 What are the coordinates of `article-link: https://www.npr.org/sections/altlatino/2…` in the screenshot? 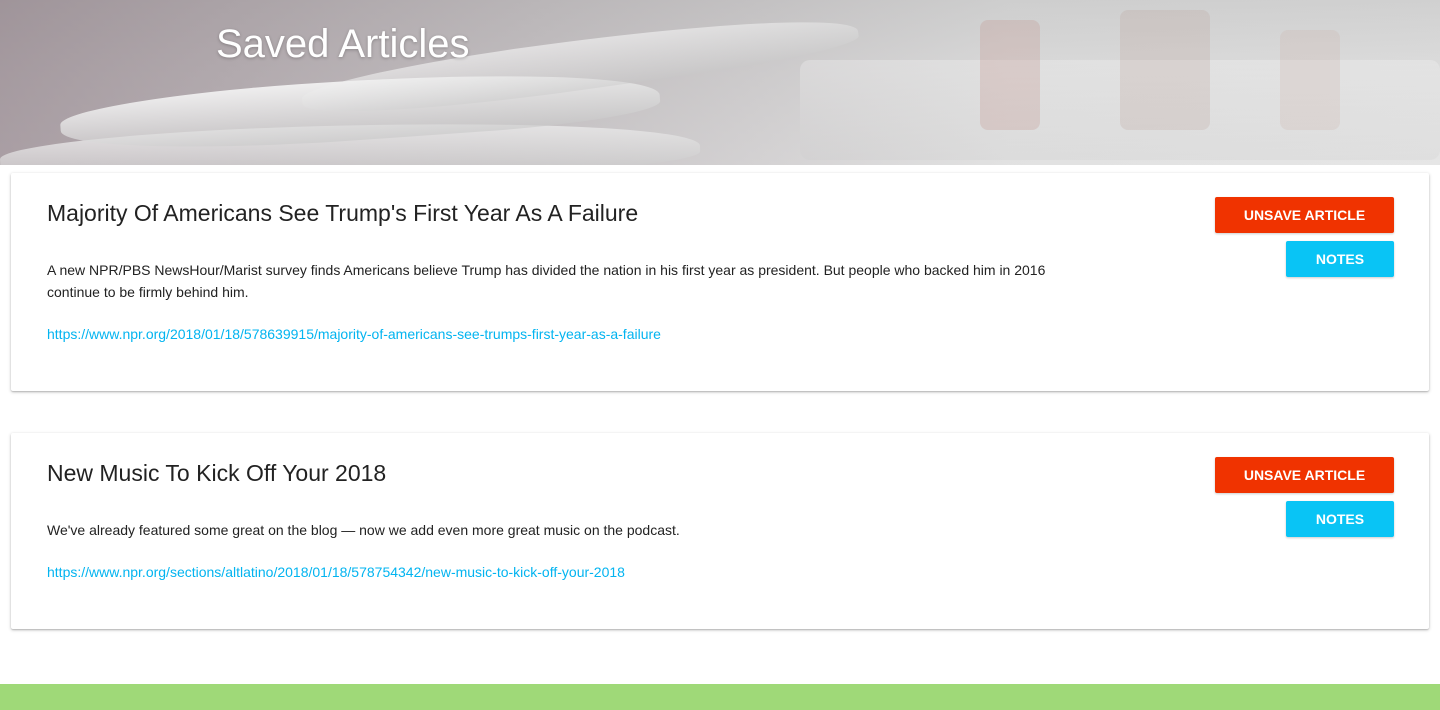 It's located at (336, 572).